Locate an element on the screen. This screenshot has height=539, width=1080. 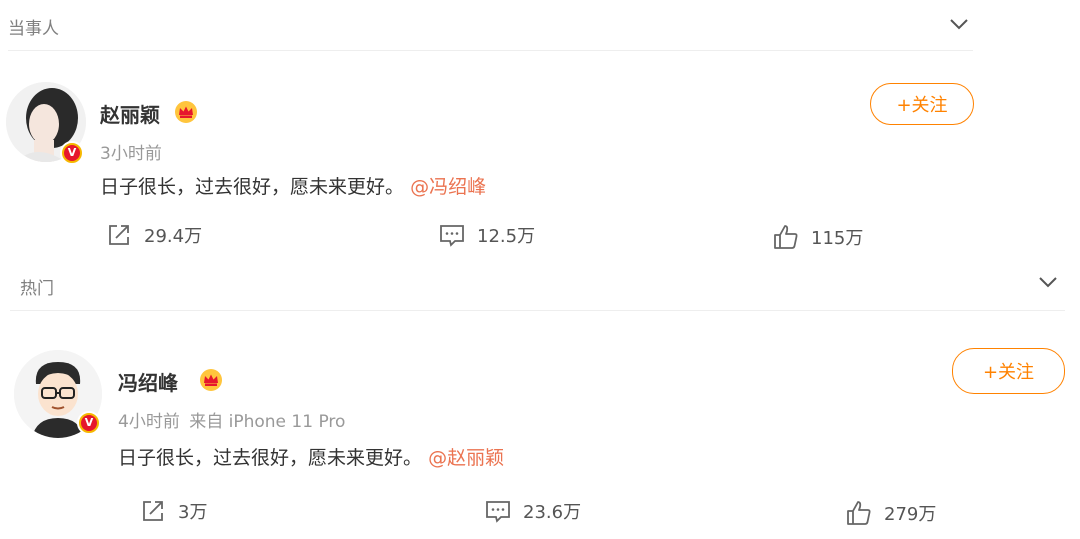
comment-count: 23.6万 is located at coordinates (552, 512).